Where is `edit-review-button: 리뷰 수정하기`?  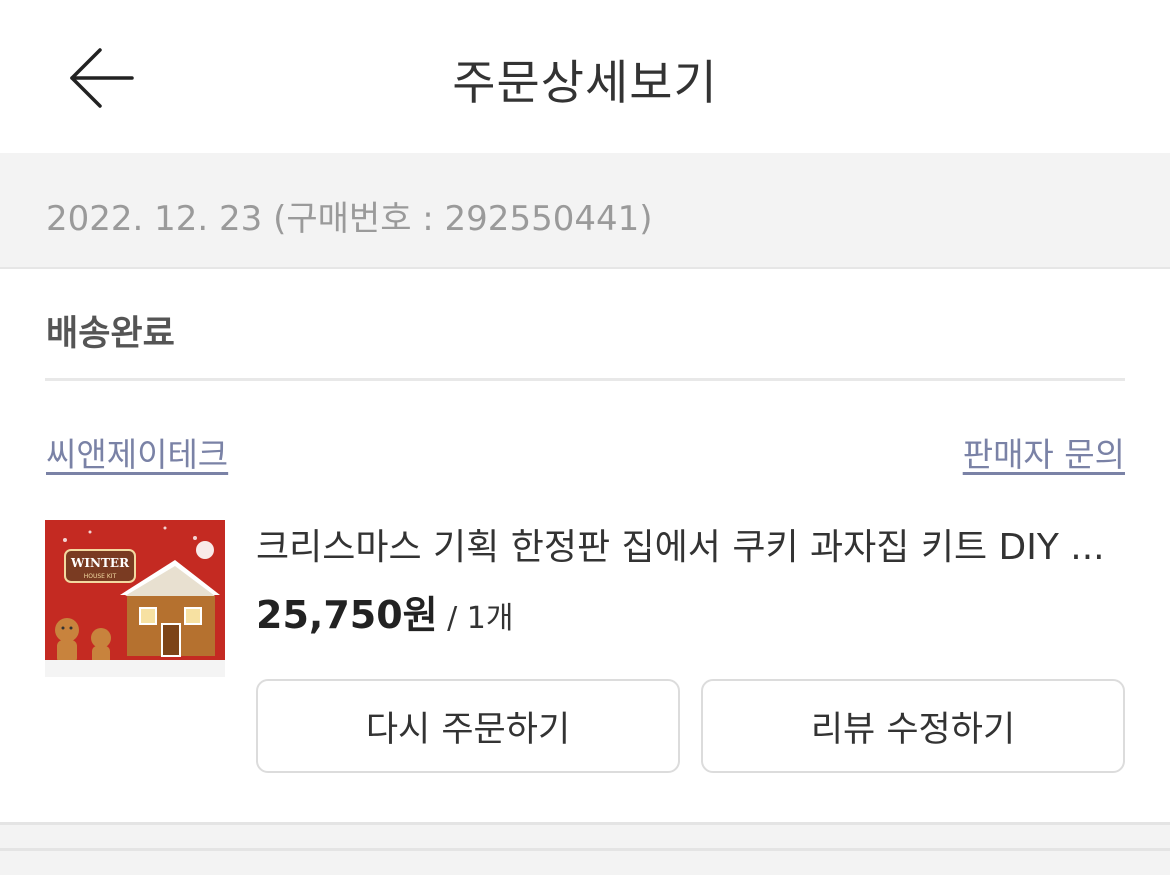 edit-review-button: 리뷰 수정하기 is located at coordinates (913, 726).